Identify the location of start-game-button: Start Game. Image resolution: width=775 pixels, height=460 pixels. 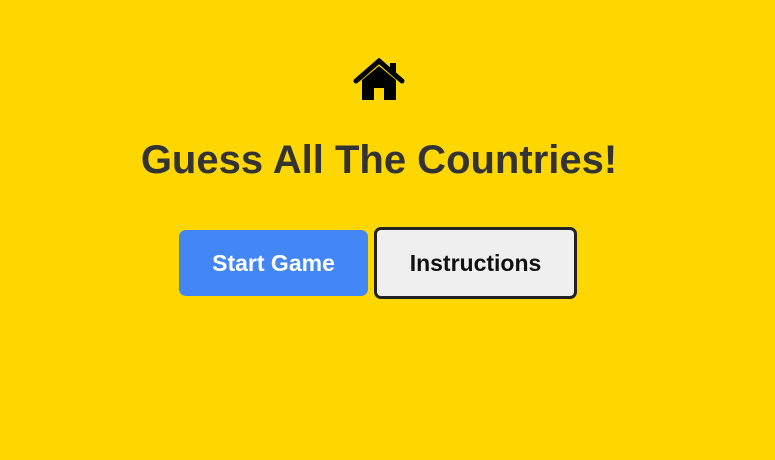
(273, 263).